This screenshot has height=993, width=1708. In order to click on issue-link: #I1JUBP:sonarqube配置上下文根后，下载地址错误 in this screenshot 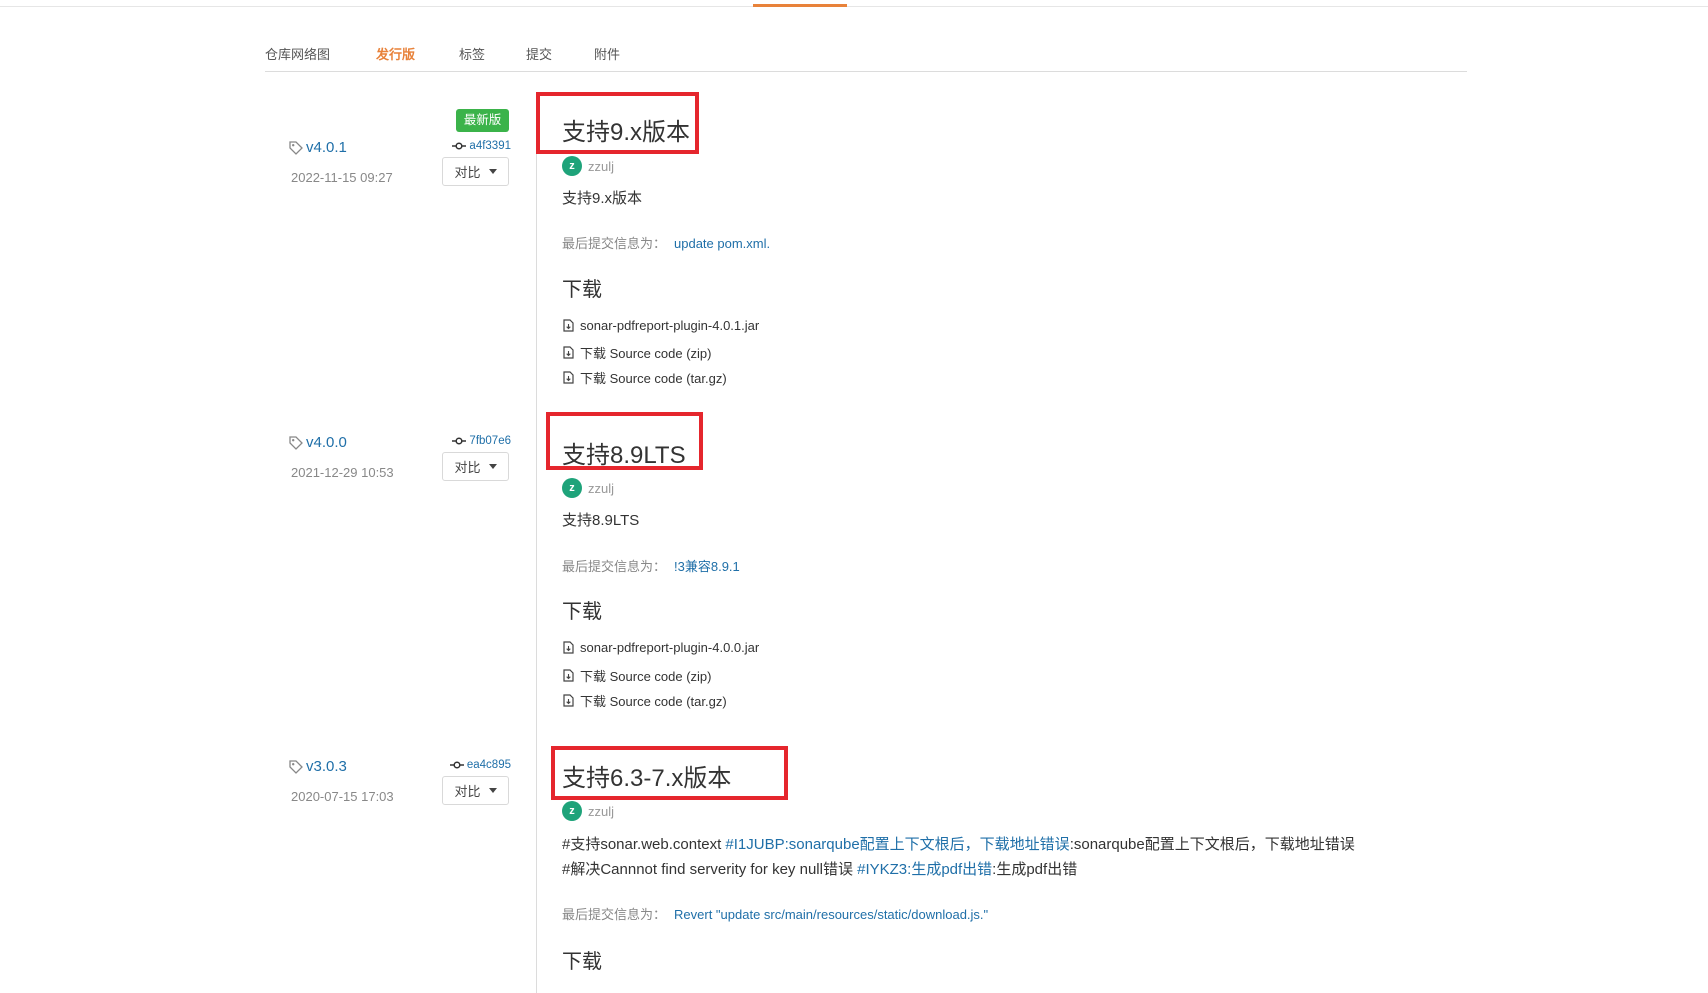, I will do `click(897, 844)`.